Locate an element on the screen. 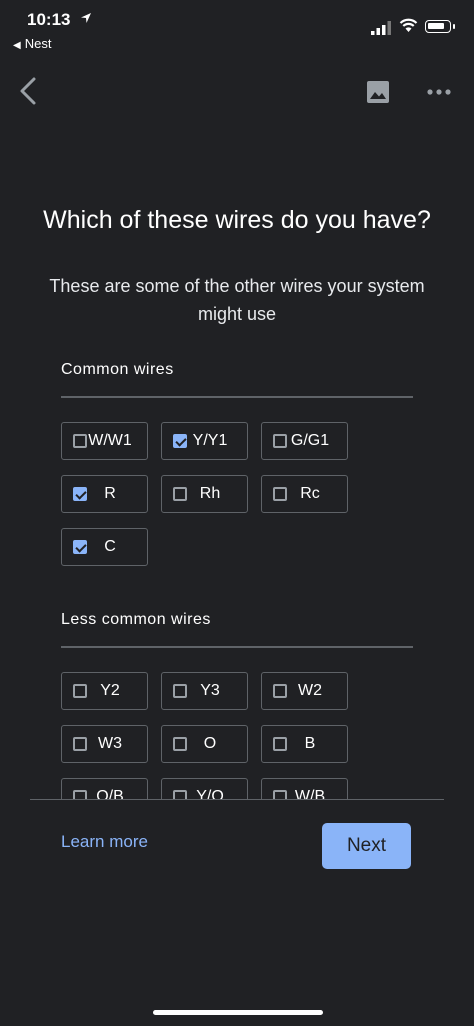  wire-label: B is located at coordinates (310, 743).